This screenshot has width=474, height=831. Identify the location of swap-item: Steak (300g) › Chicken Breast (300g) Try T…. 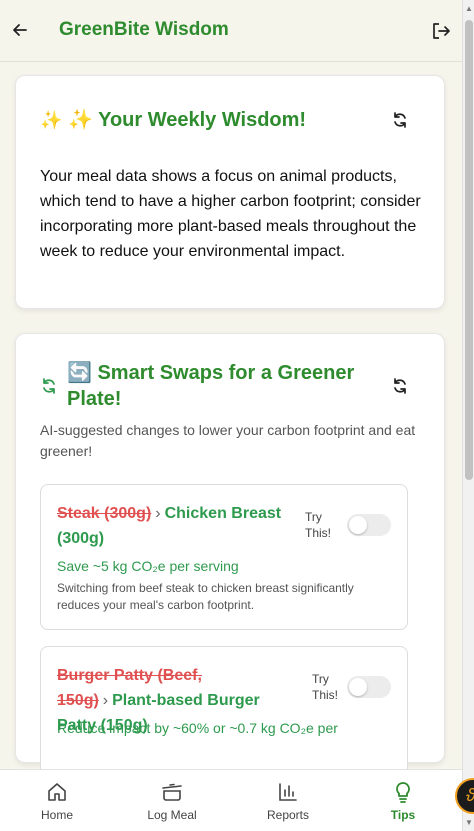
(224, 557).